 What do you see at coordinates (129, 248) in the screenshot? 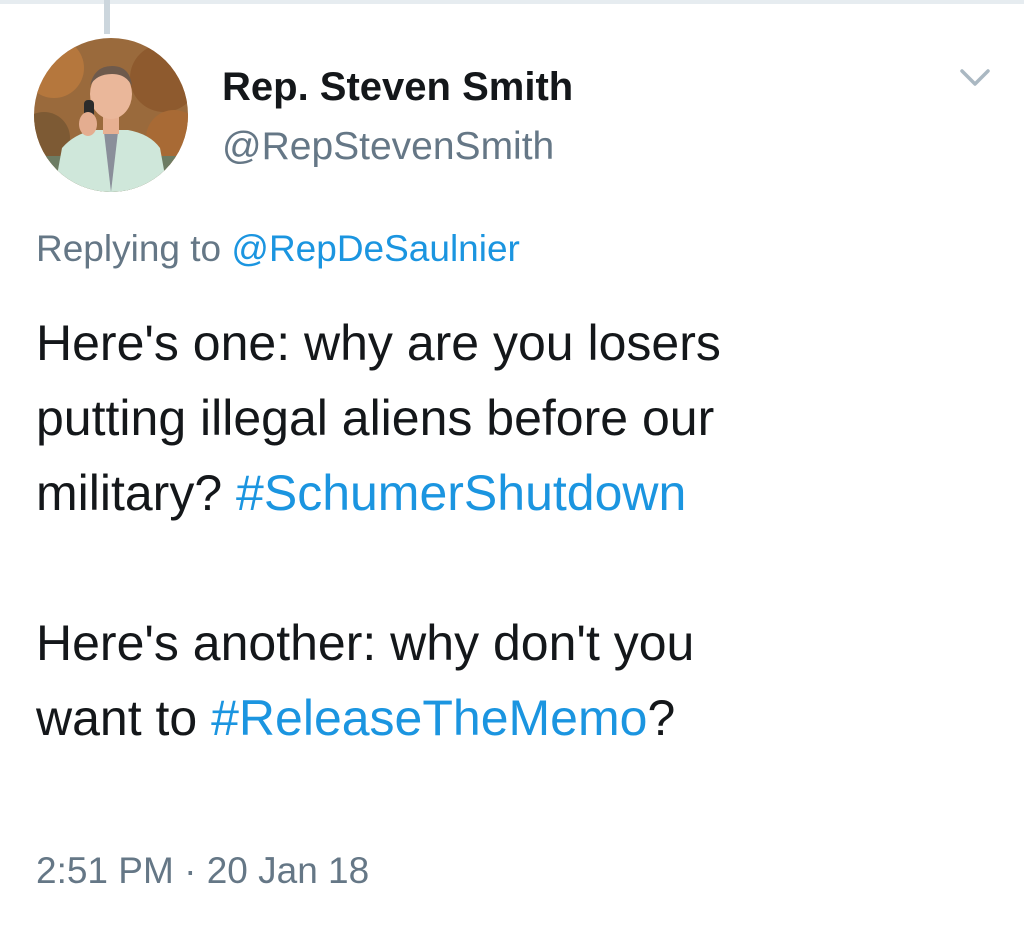
I see `replying-to-label: Replying to` at bounding box center [129, 248].